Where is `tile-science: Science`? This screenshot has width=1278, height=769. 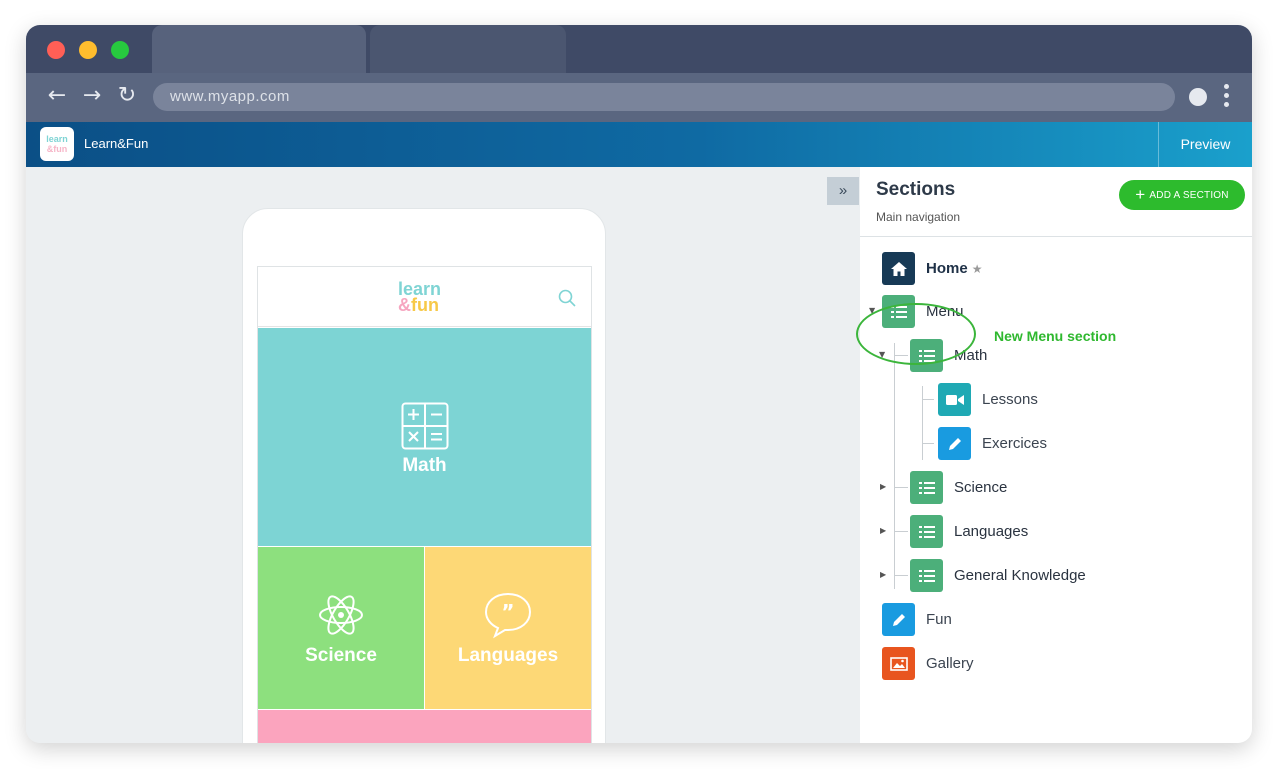
tile-science: Science is located at coordinates (341, 628).